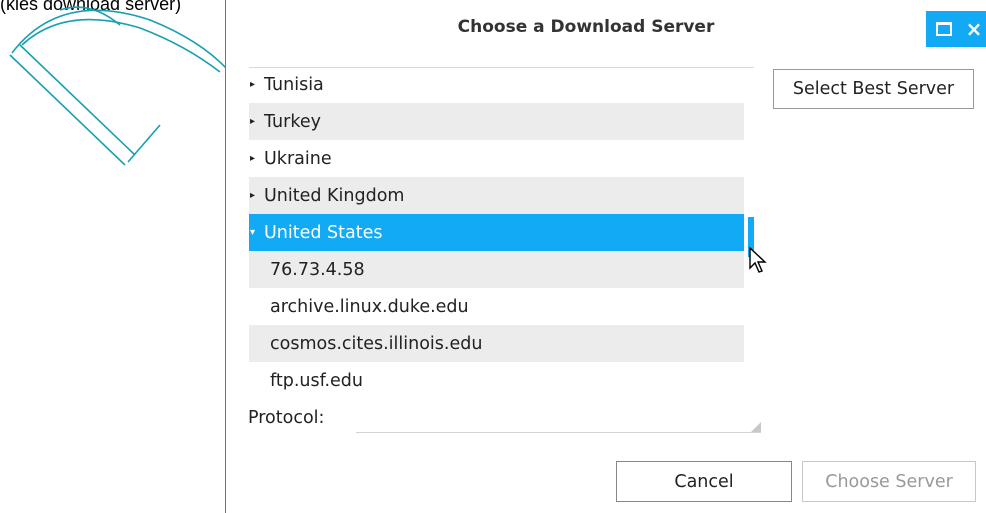 The width and height of the screenshot is (986, 513). I want to click on country-label: United Kingdom, so click(334, 195).